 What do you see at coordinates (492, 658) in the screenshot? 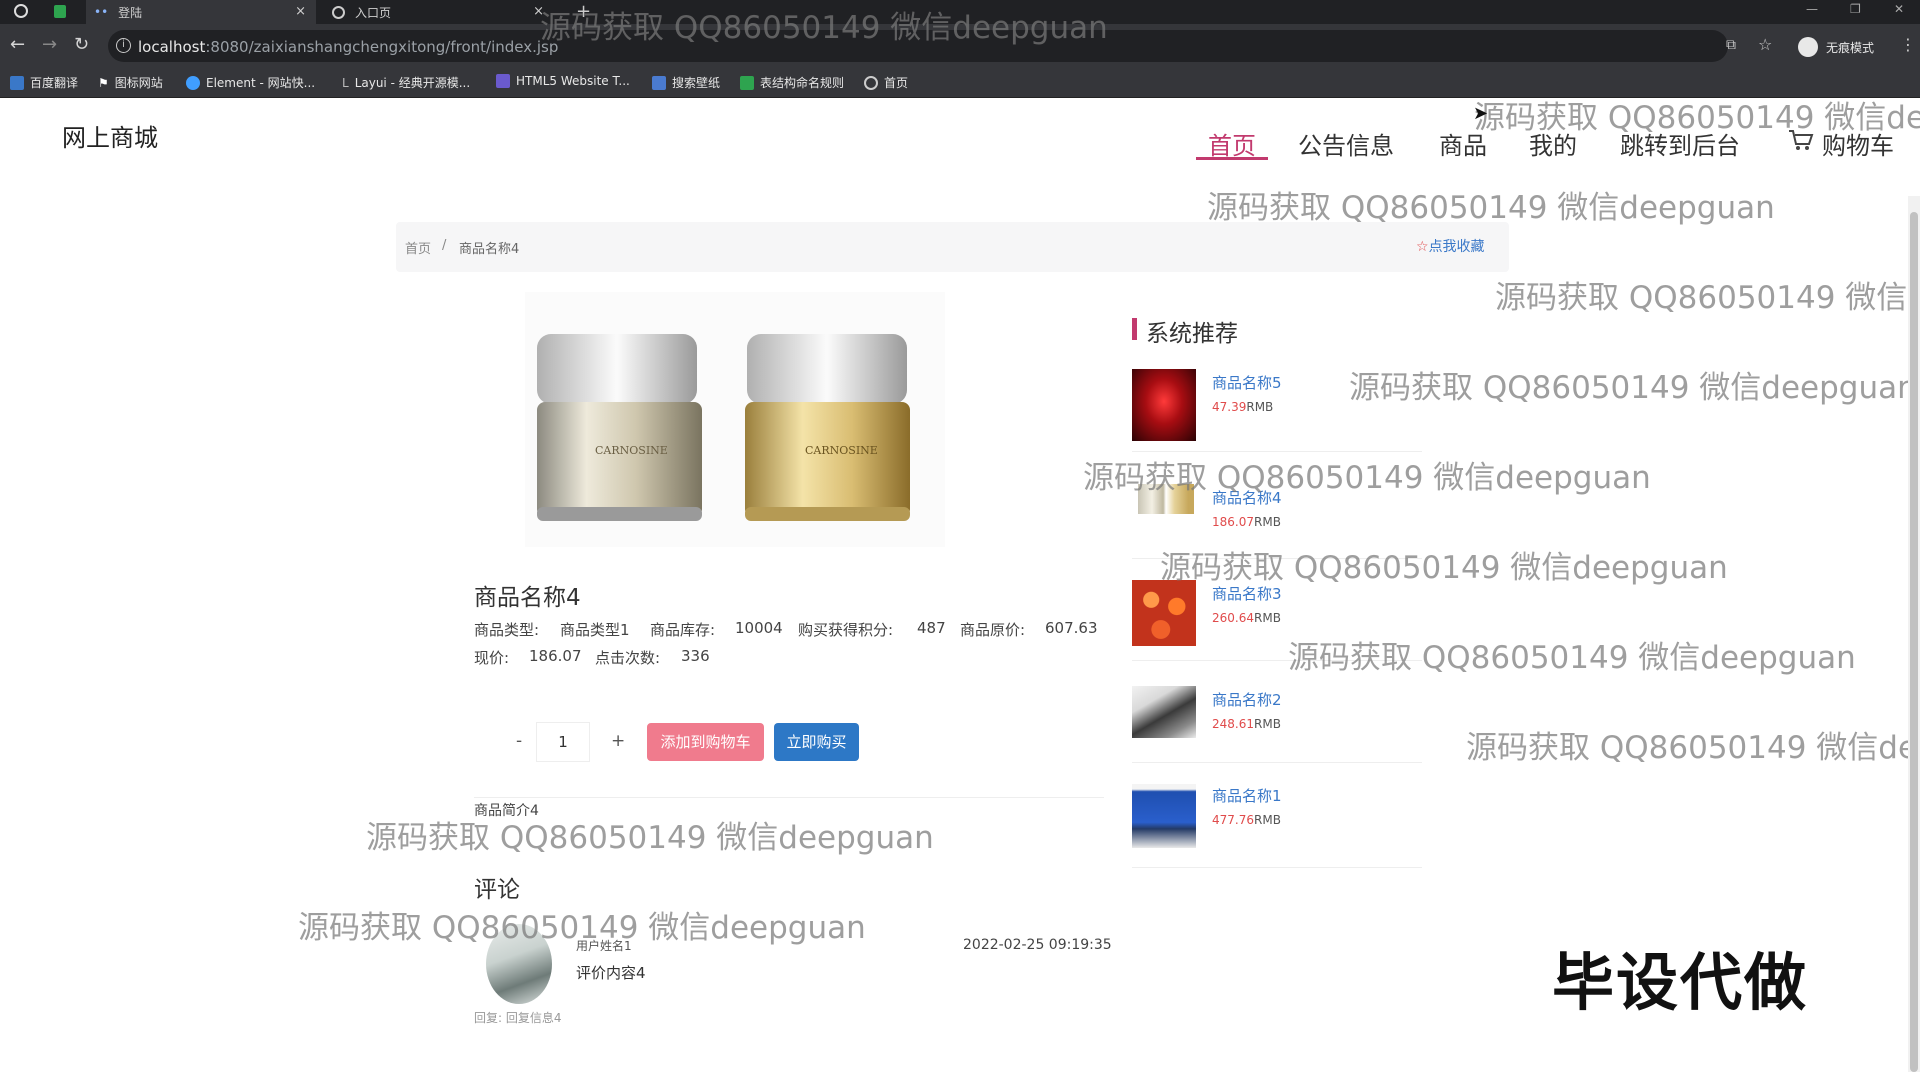
I see `price-label: 现价:` at bounding box center [492, 658].